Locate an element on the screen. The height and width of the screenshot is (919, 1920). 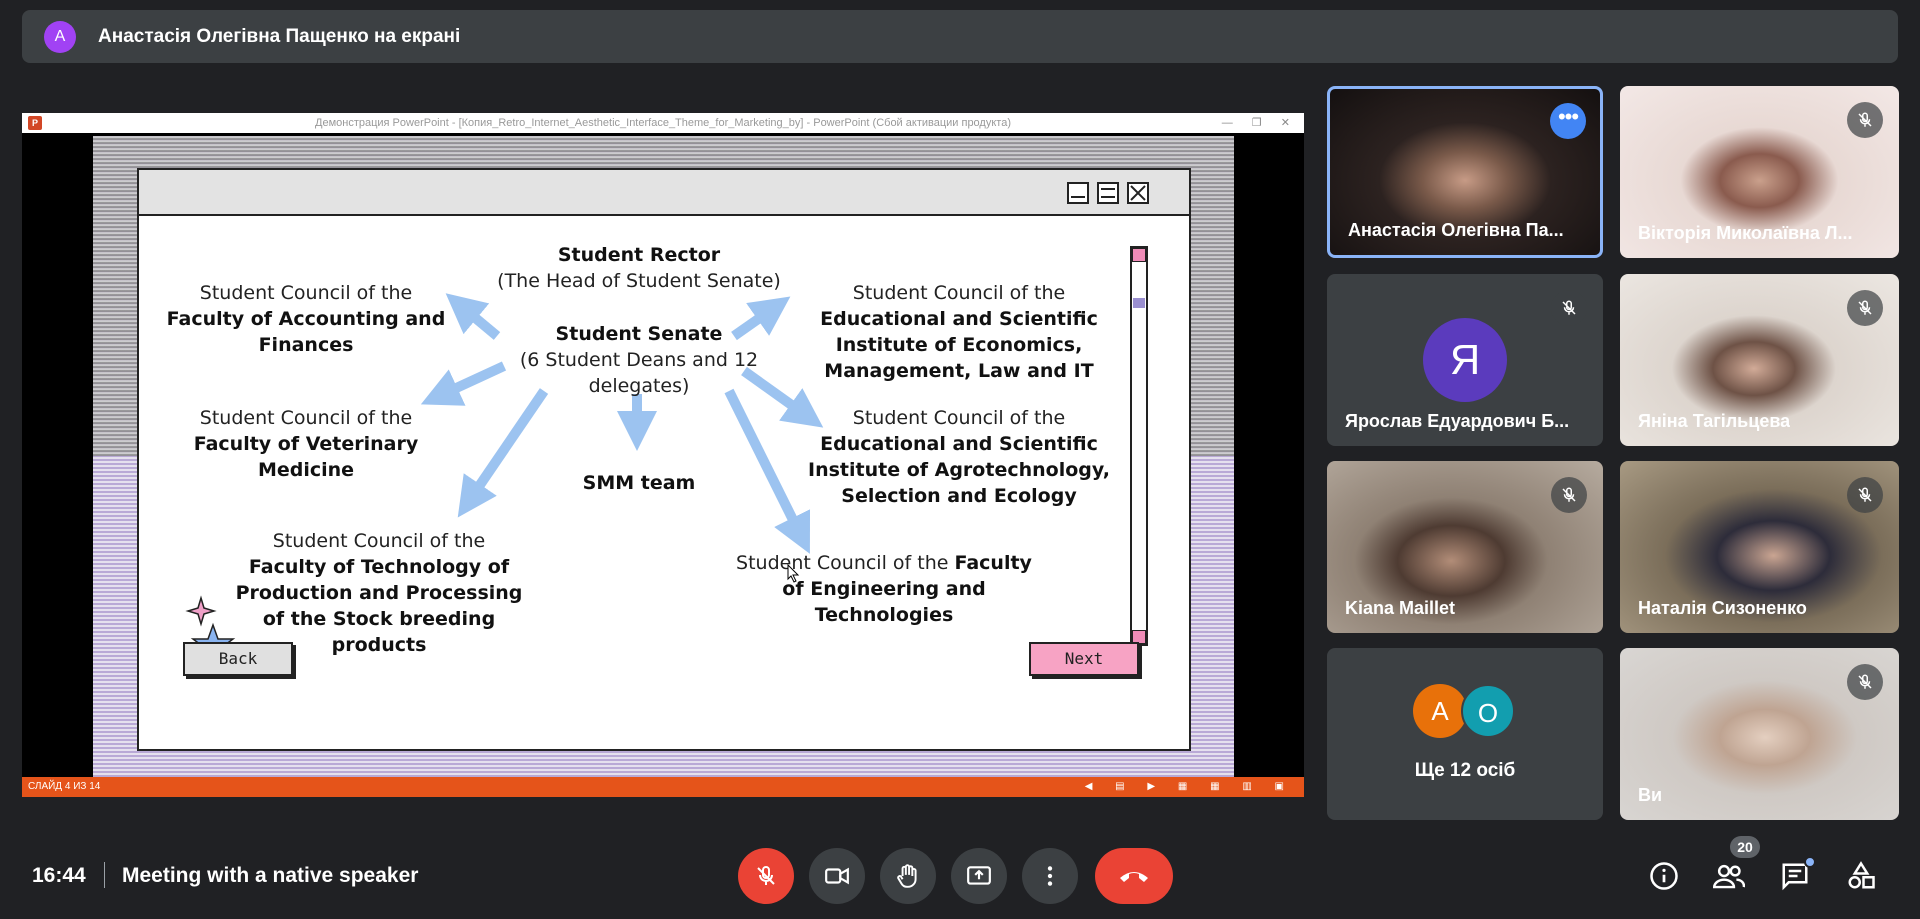
presenter-banner-text: Анастасія Олегівна Пащенко на екрані is located at coordinates (279, 36).